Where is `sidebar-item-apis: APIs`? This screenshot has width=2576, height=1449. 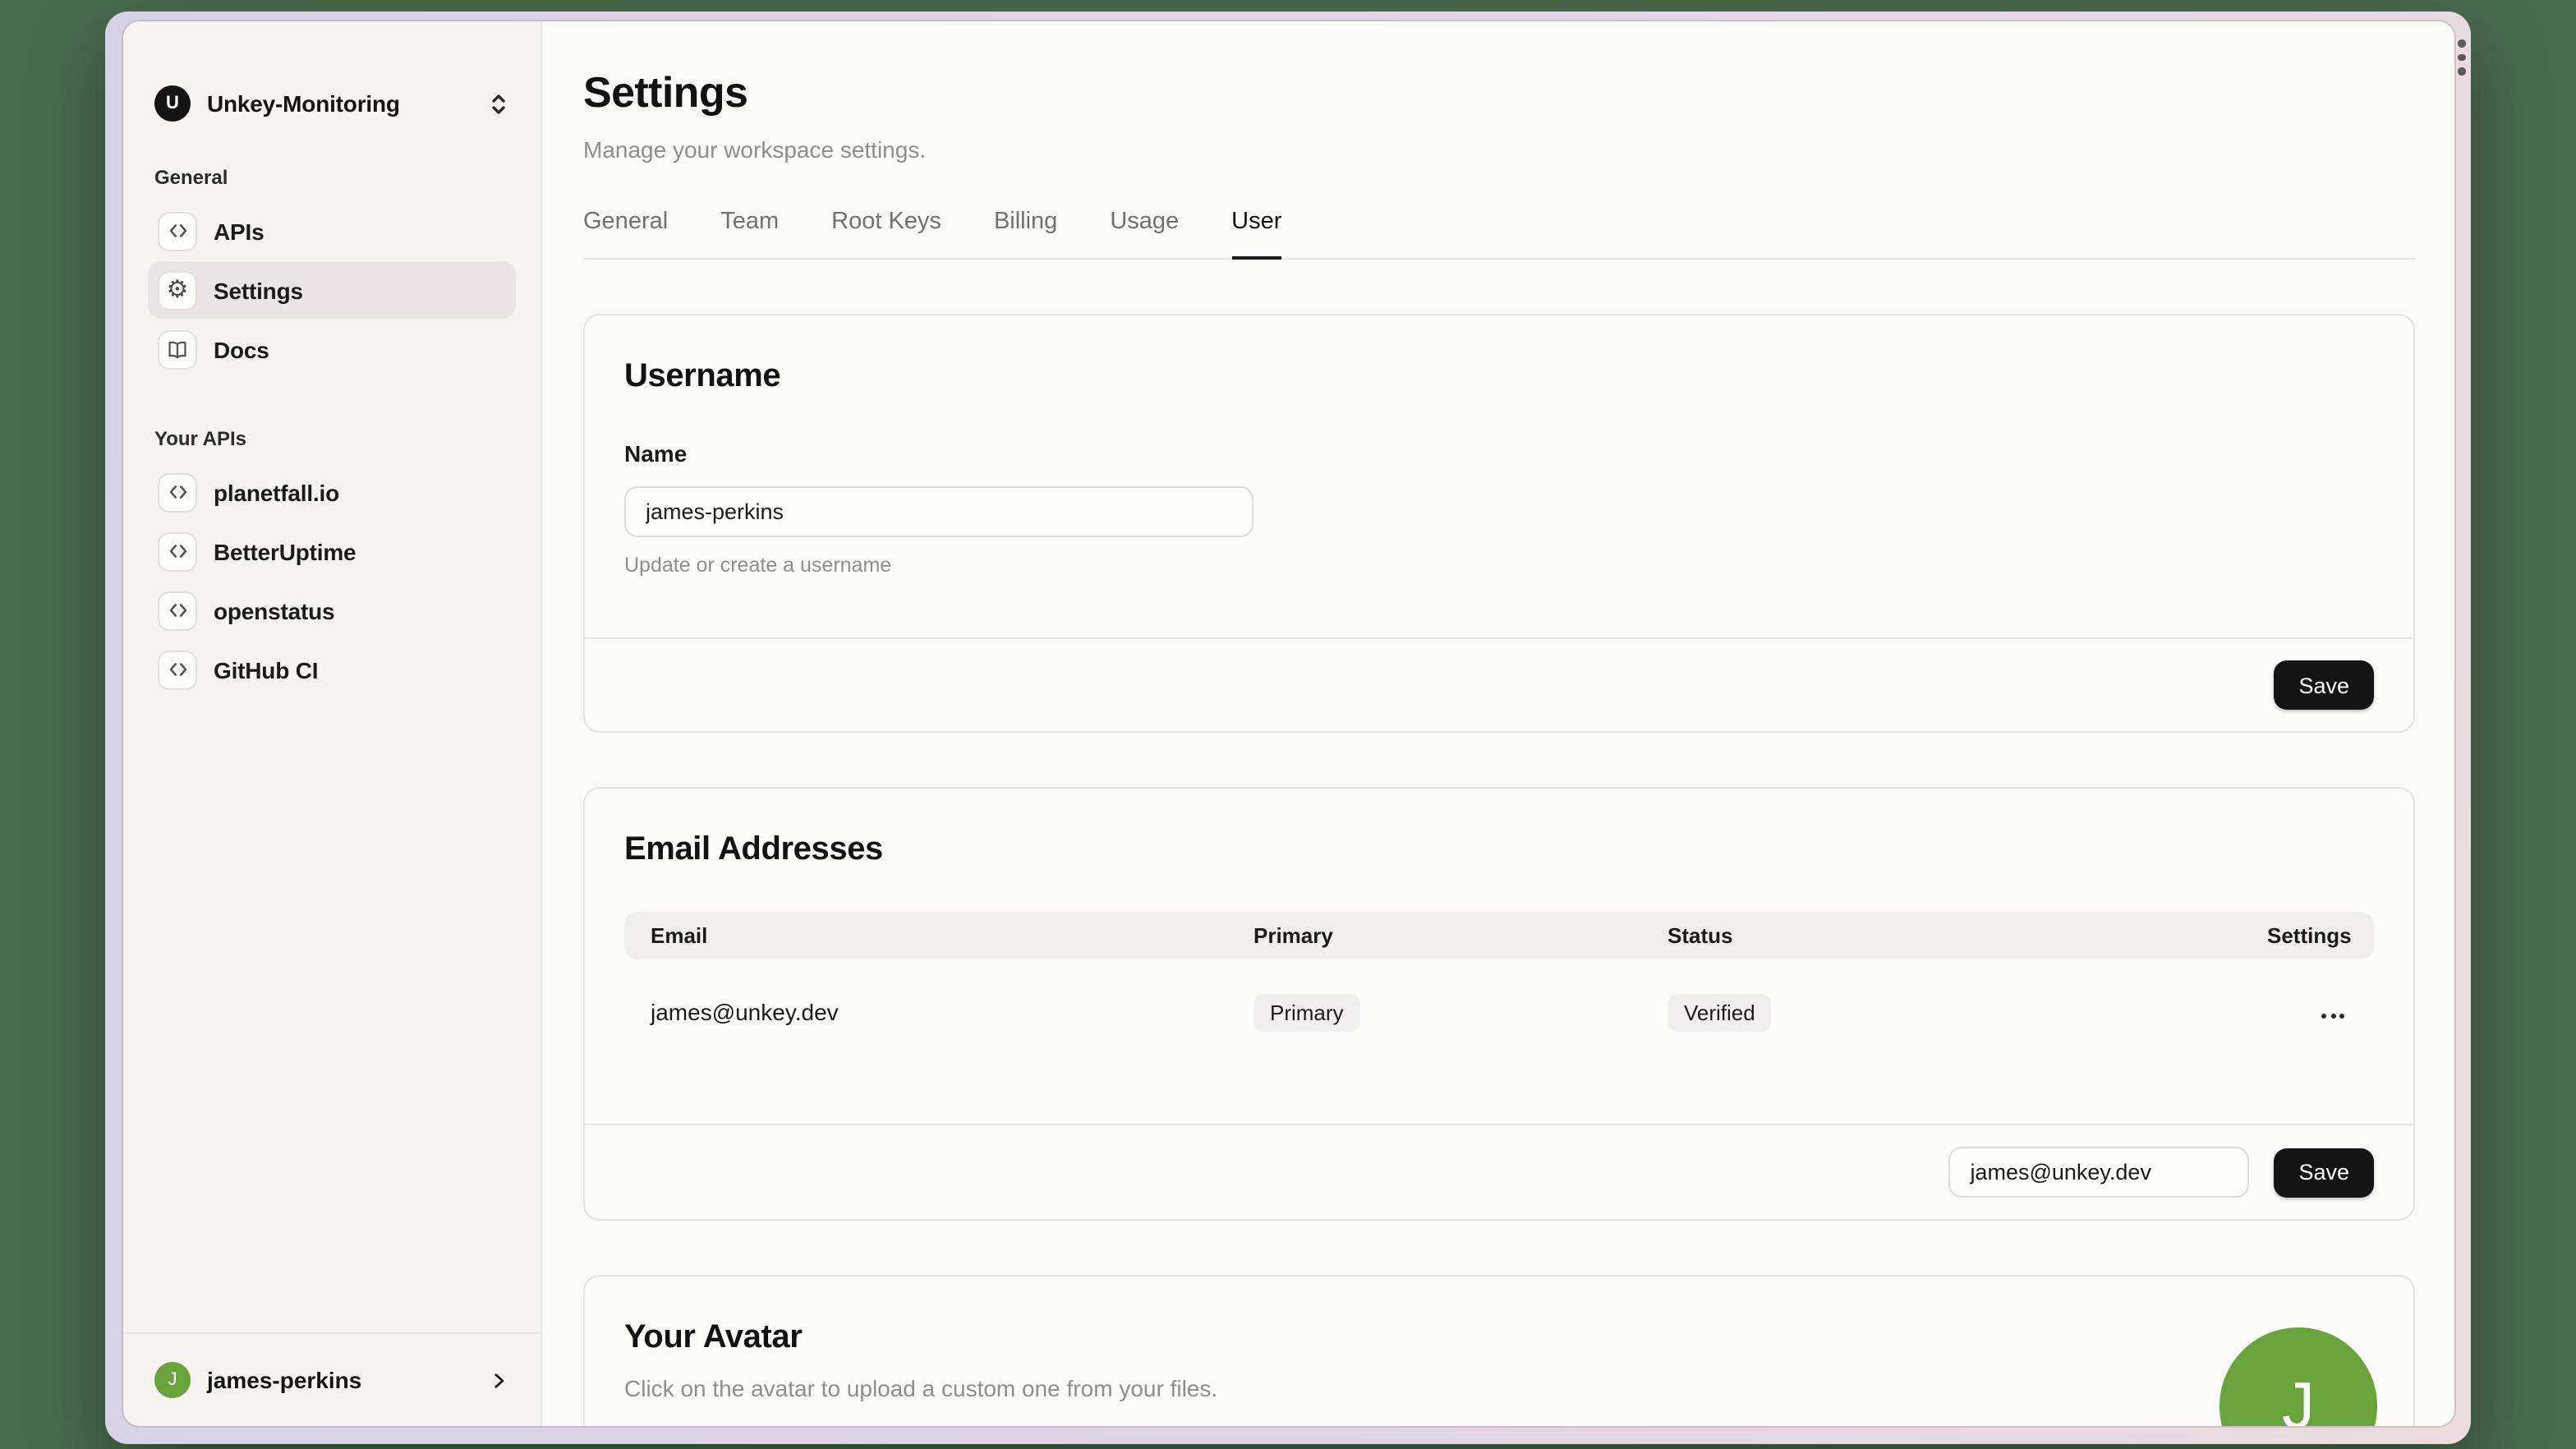
sidebar-item-apis: APIs is located at coordinates (332, 231).